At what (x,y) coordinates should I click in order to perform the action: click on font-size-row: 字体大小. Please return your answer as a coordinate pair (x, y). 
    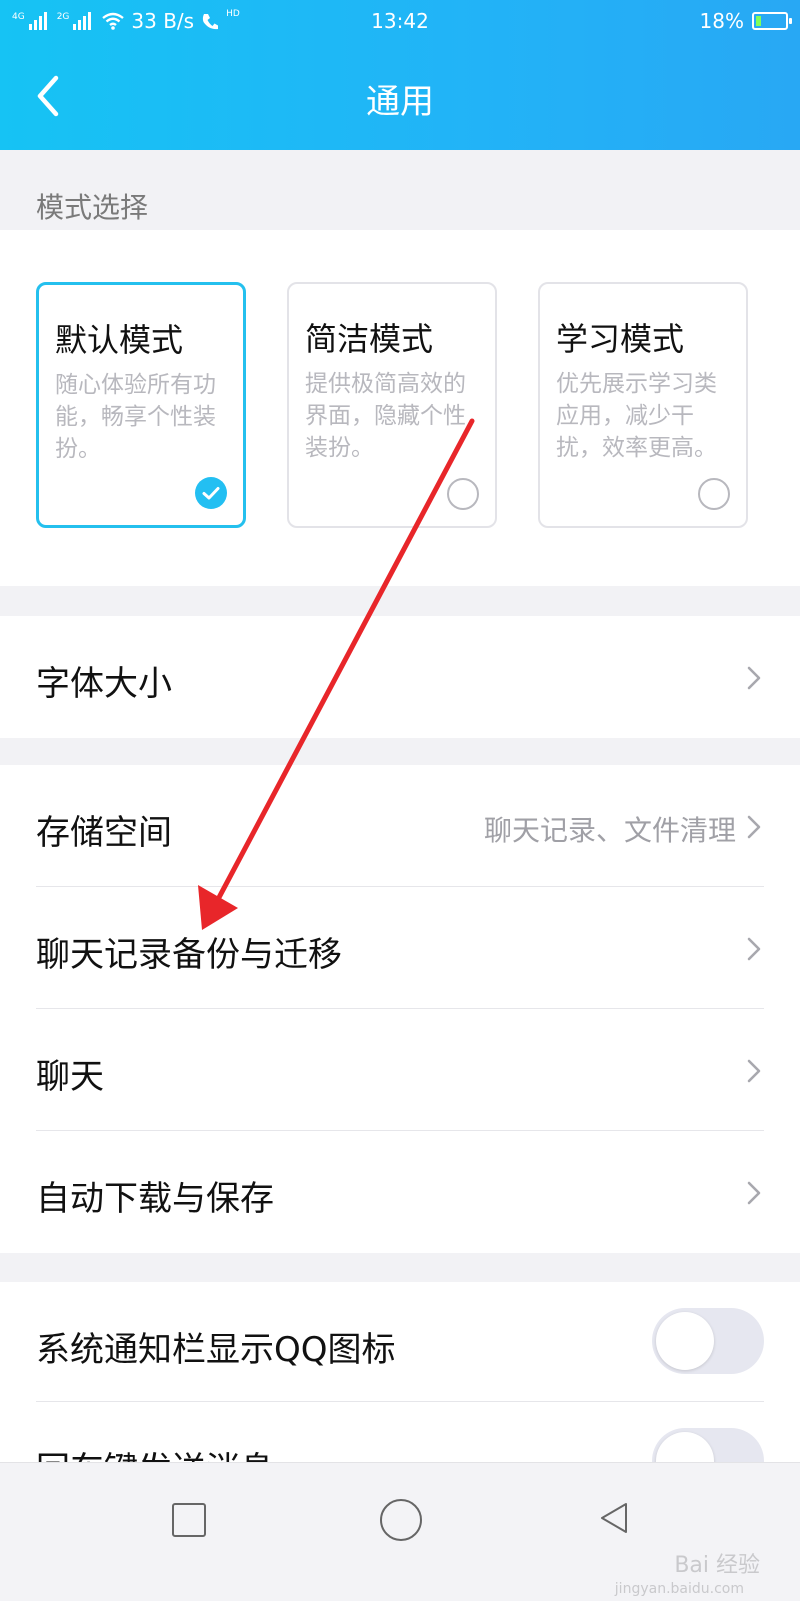
    Looking at the image, I should click on (400, 677).